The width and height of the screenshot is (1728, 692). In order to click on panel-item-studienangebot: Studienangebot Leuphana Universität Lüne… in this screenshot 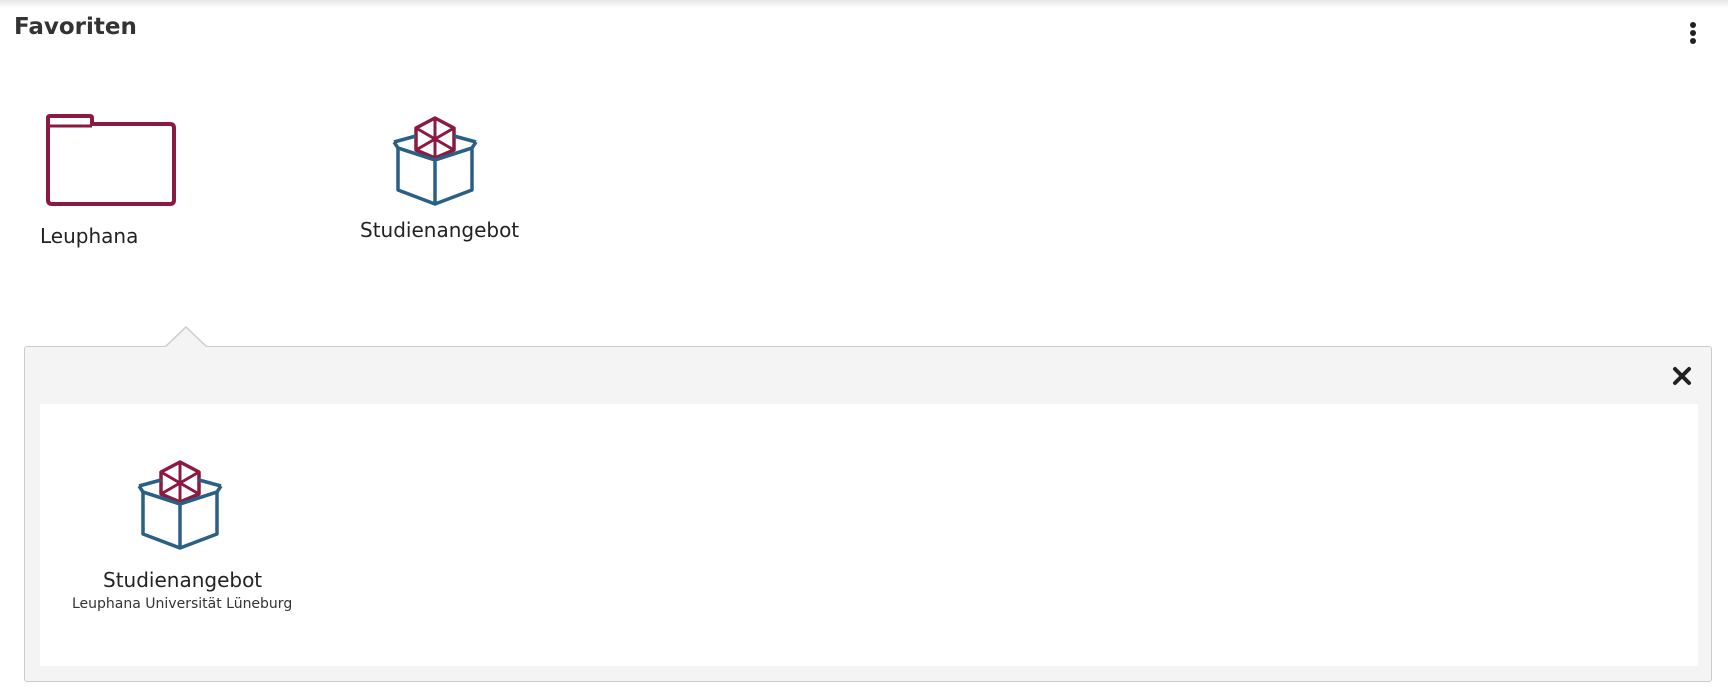, I will do `click(180, 538)`.